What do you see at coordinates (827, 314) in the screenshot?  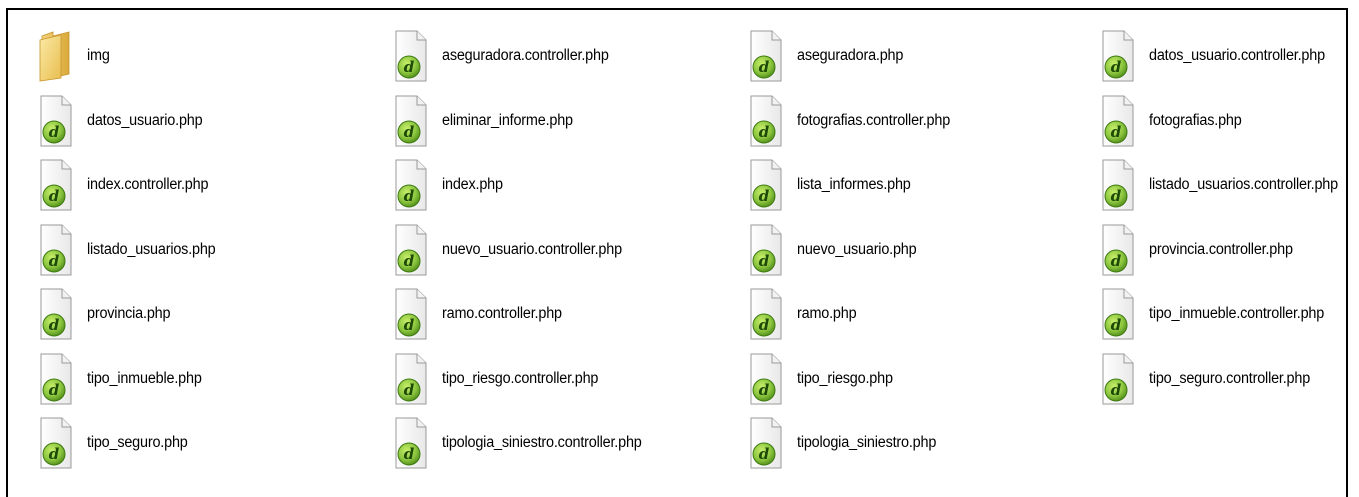 I see `file-name-label: ramo.php` at bounding box center [827, 314].